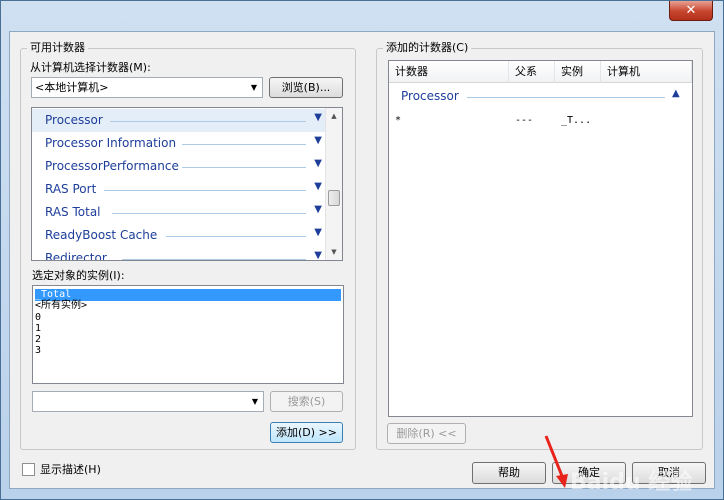 This screenshot has width=724, height=500. Describe the element at coordinates (148, 401) in the screenshot. I see `search-combobox: ▼` at that location.